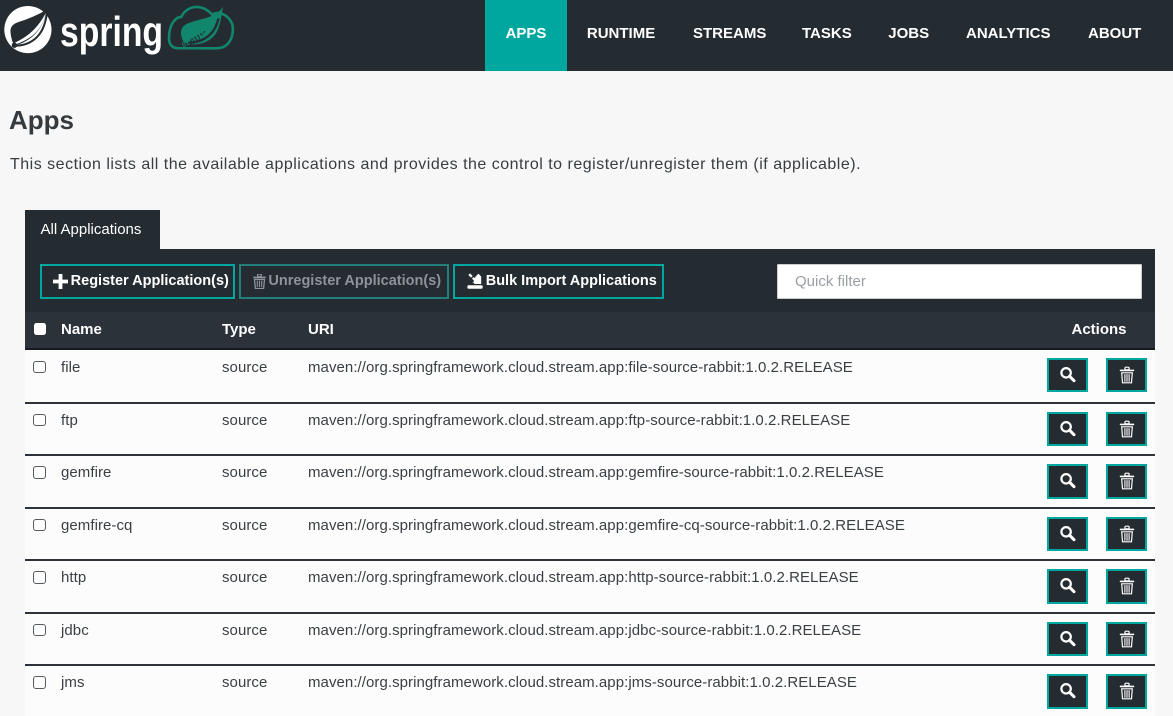  I want to click on svg-text: spring, so click(111, 31).